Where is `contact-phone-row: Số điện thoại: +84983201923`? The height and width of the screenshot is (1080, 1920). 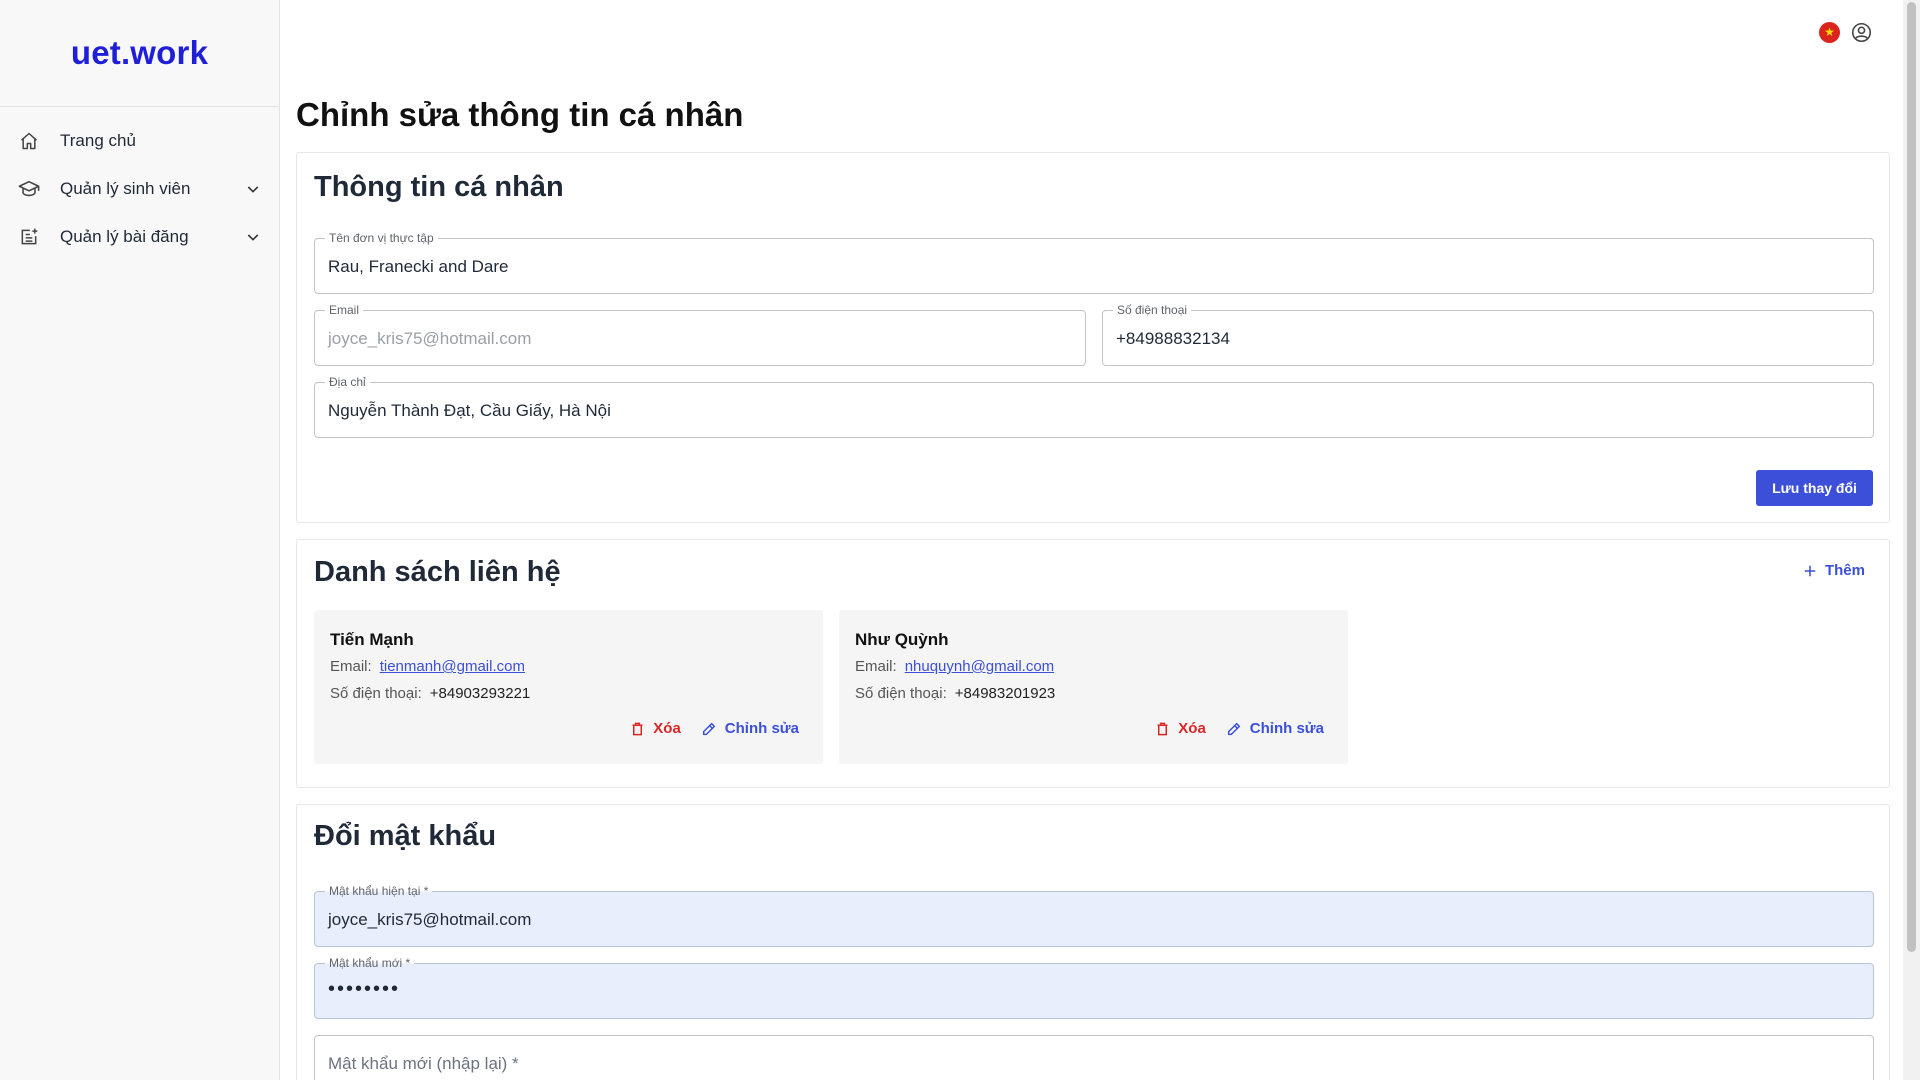
contact-phone-row: Số điện thoại: +84983201923 is located at coordinates (955, 693).